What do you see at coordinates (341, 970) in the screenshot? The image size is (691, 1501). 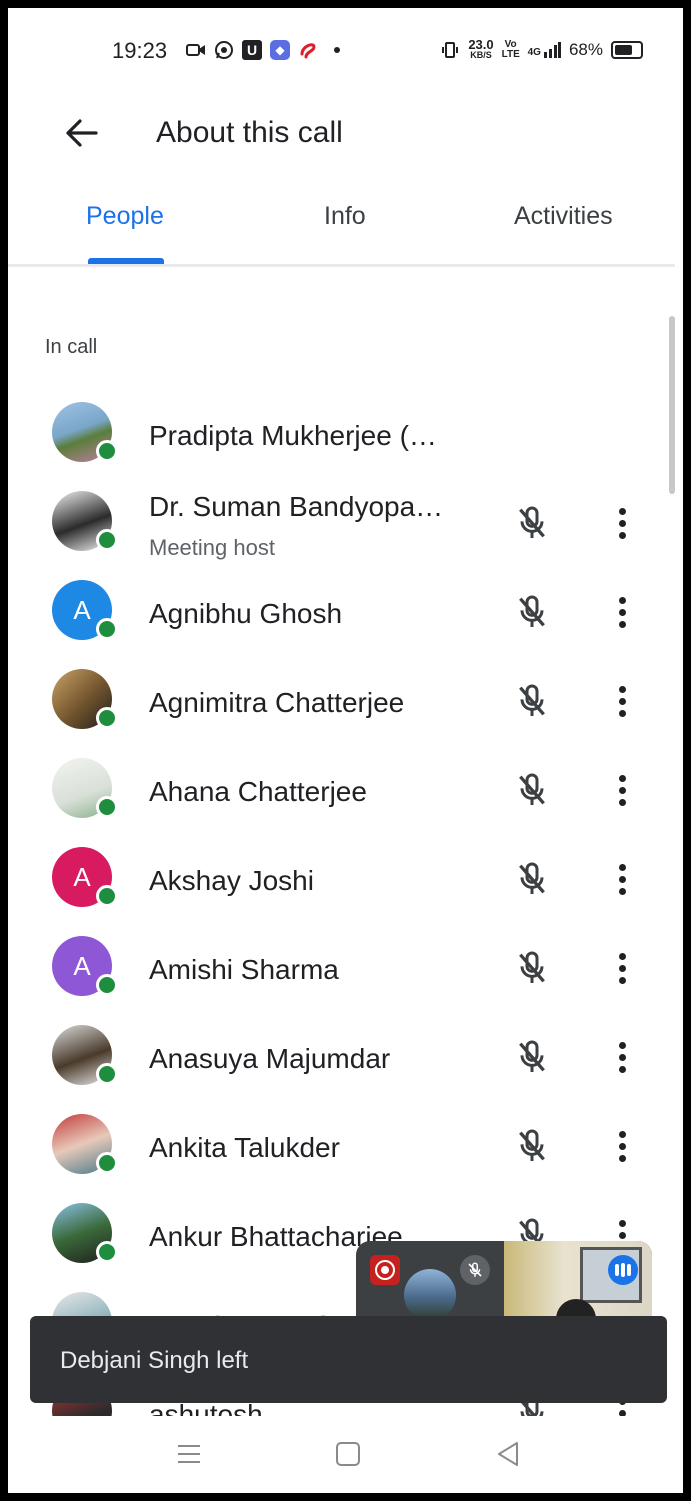 I see `participant-row: A Amishi Sharma` at bounding box center [341, 970].